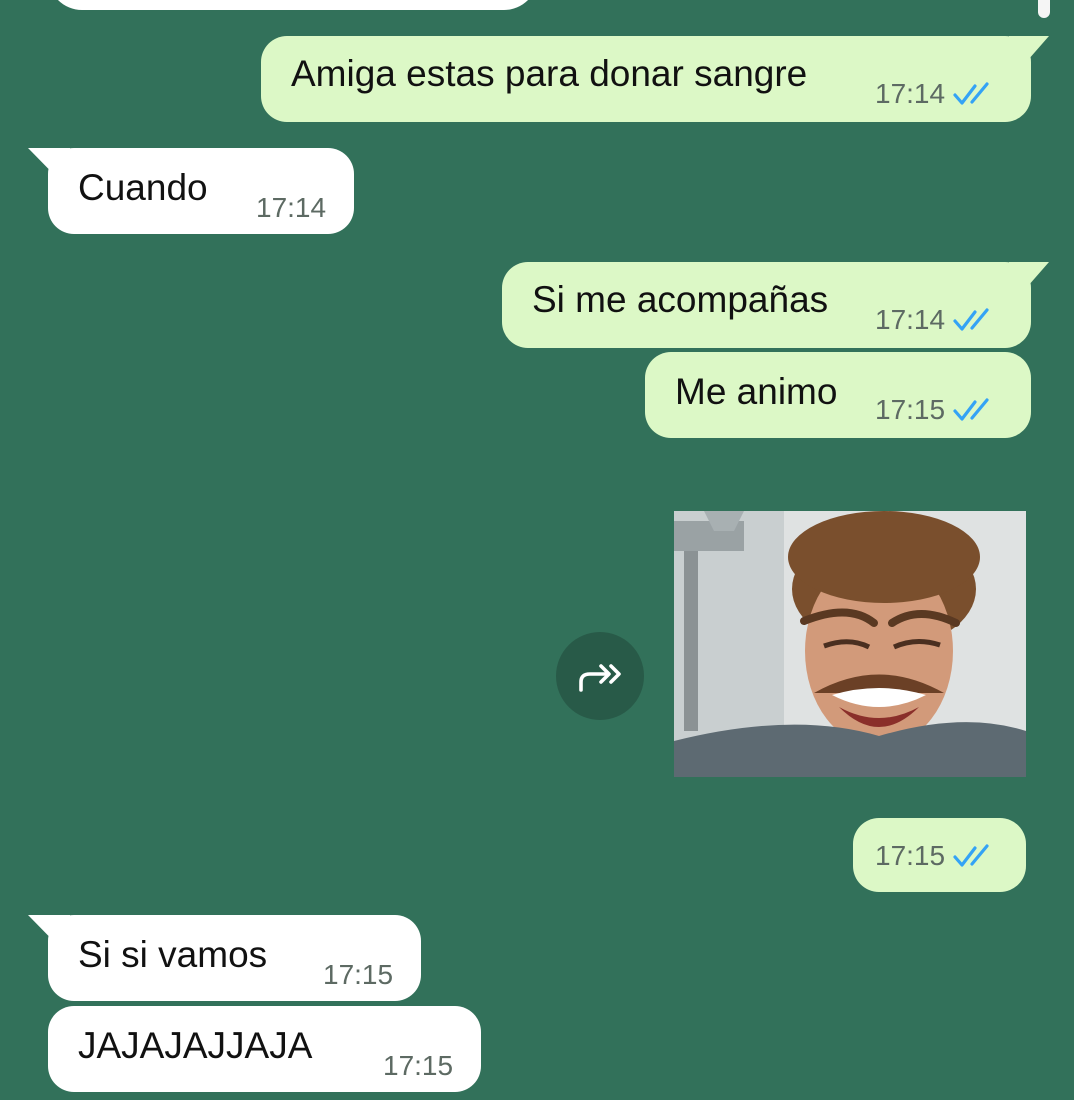 This screenshot has height=1100, width=1074. I want to click on forward-icon, so click(600, 678).